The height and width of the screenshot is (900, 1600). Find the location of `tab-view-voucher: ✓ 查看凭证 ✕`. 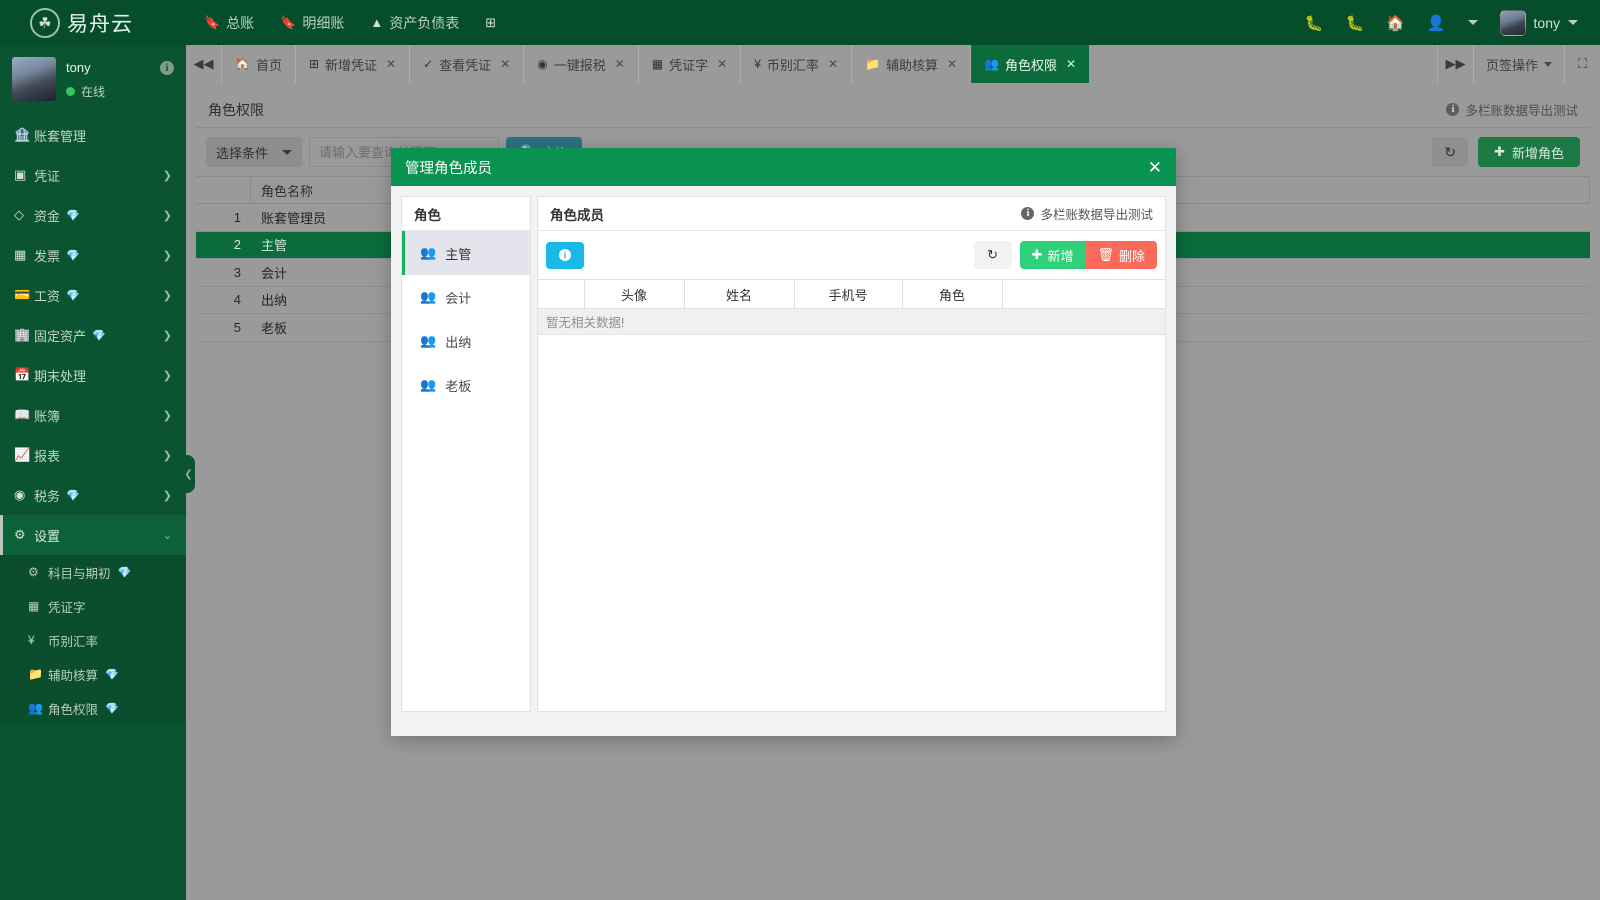

tab-view-voucher: ✓ 查看凭证 ✕ is located at coordinates (467, 64).